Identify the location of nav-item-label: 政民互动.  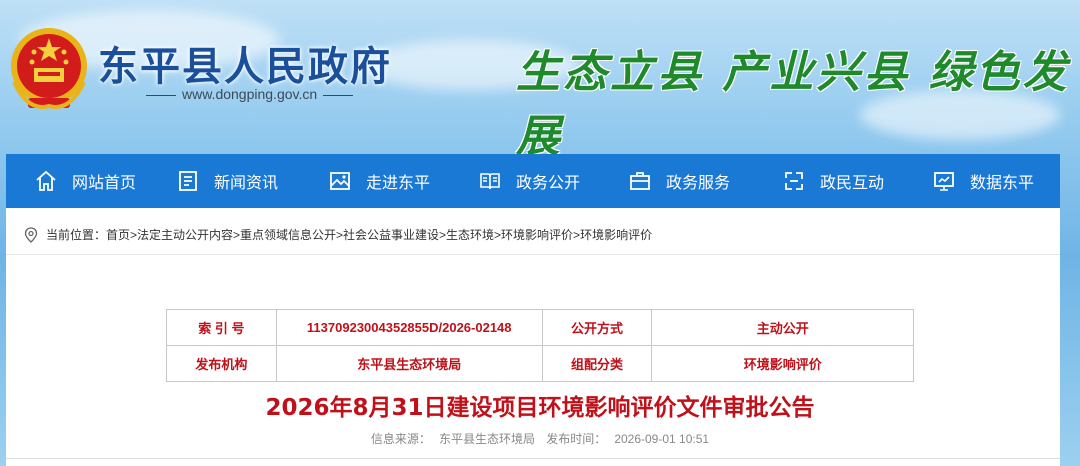
(852, 182).